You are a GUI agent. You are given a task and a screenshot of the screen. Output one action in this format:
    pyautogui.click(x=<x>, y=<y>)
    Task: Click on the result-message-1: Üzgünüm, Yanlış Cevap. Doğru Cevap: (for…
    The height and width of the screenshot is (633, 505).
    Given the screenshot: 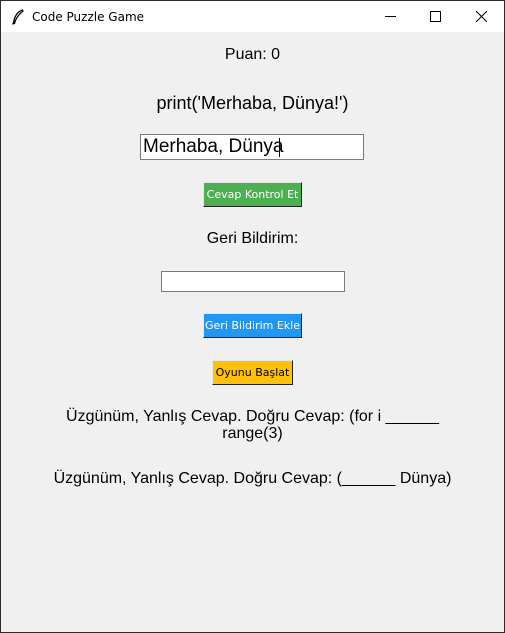 What is the action you would take?
    pyautogui.click(x=252, y=425)
    